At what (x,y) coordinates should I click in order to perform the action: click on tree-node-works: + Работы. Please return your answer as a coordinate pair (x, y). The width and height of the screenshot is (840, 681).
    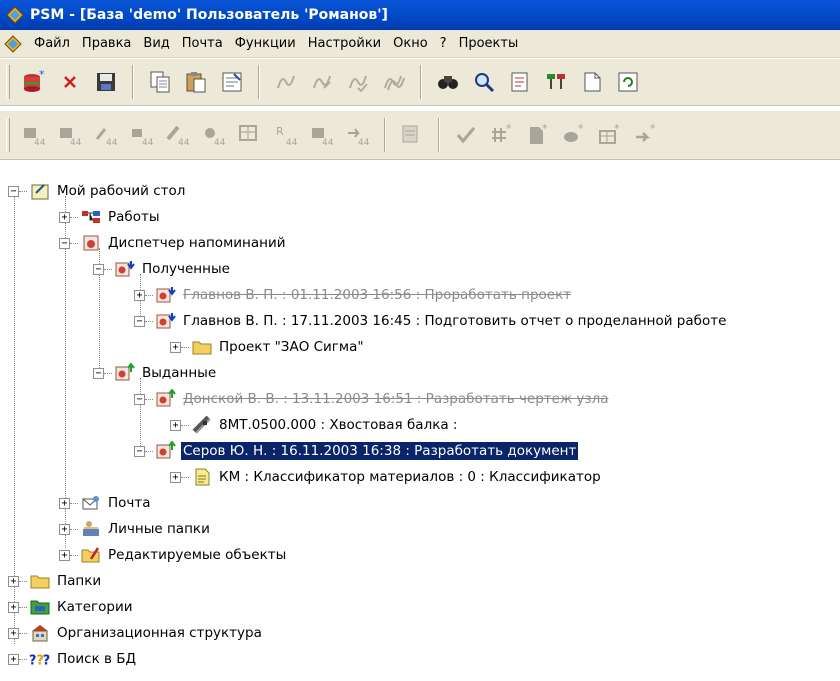
    Looking at the image, I should click on (110, 217).